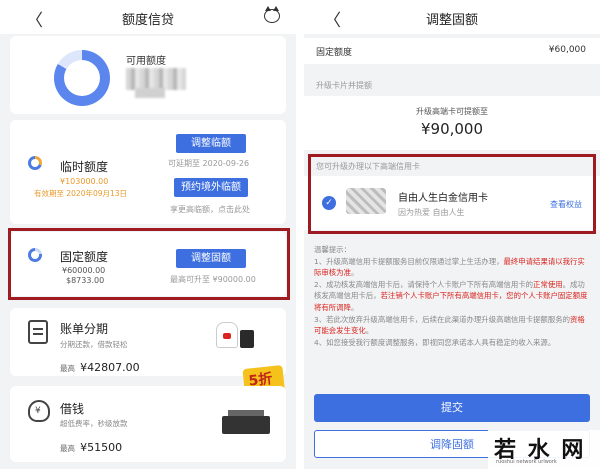 The width and height of the screenshot is (600, 469). I want to click on temp-extend-note: 可延期至 2020-09-26, so click(209, 163).